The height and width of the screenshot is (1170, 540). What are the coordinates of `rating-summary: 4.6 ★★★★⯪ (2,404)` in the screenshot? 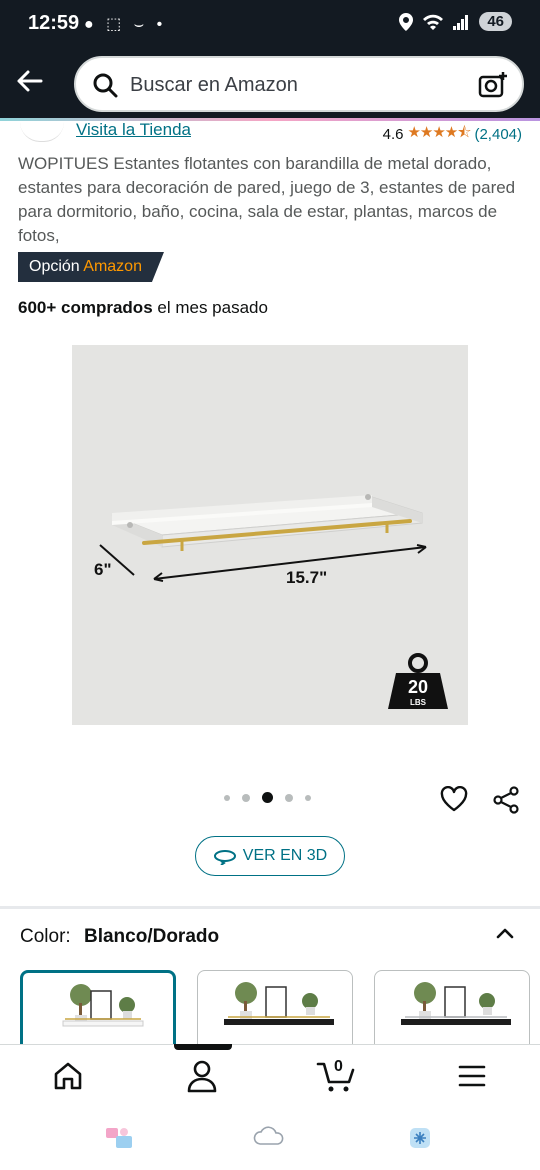 It's located at (452, 134).